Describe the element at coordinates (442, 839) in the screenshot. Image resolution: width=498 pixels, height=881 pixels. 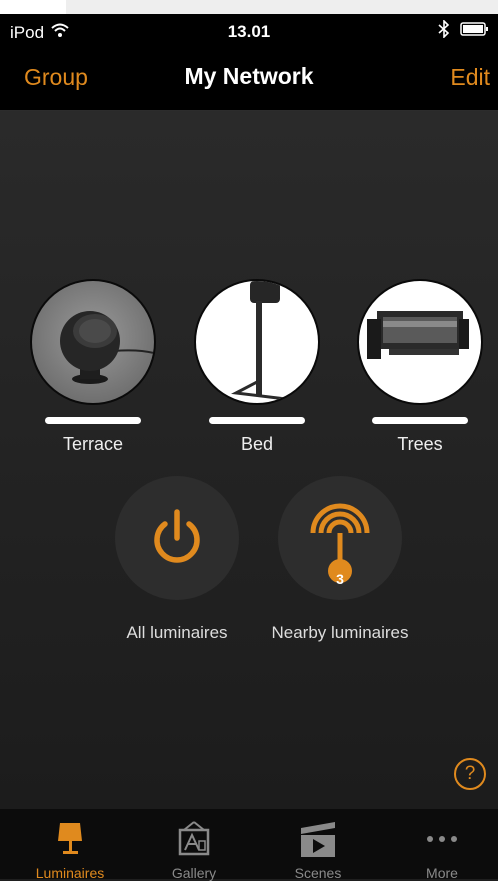
I see `more-icon` at that location.